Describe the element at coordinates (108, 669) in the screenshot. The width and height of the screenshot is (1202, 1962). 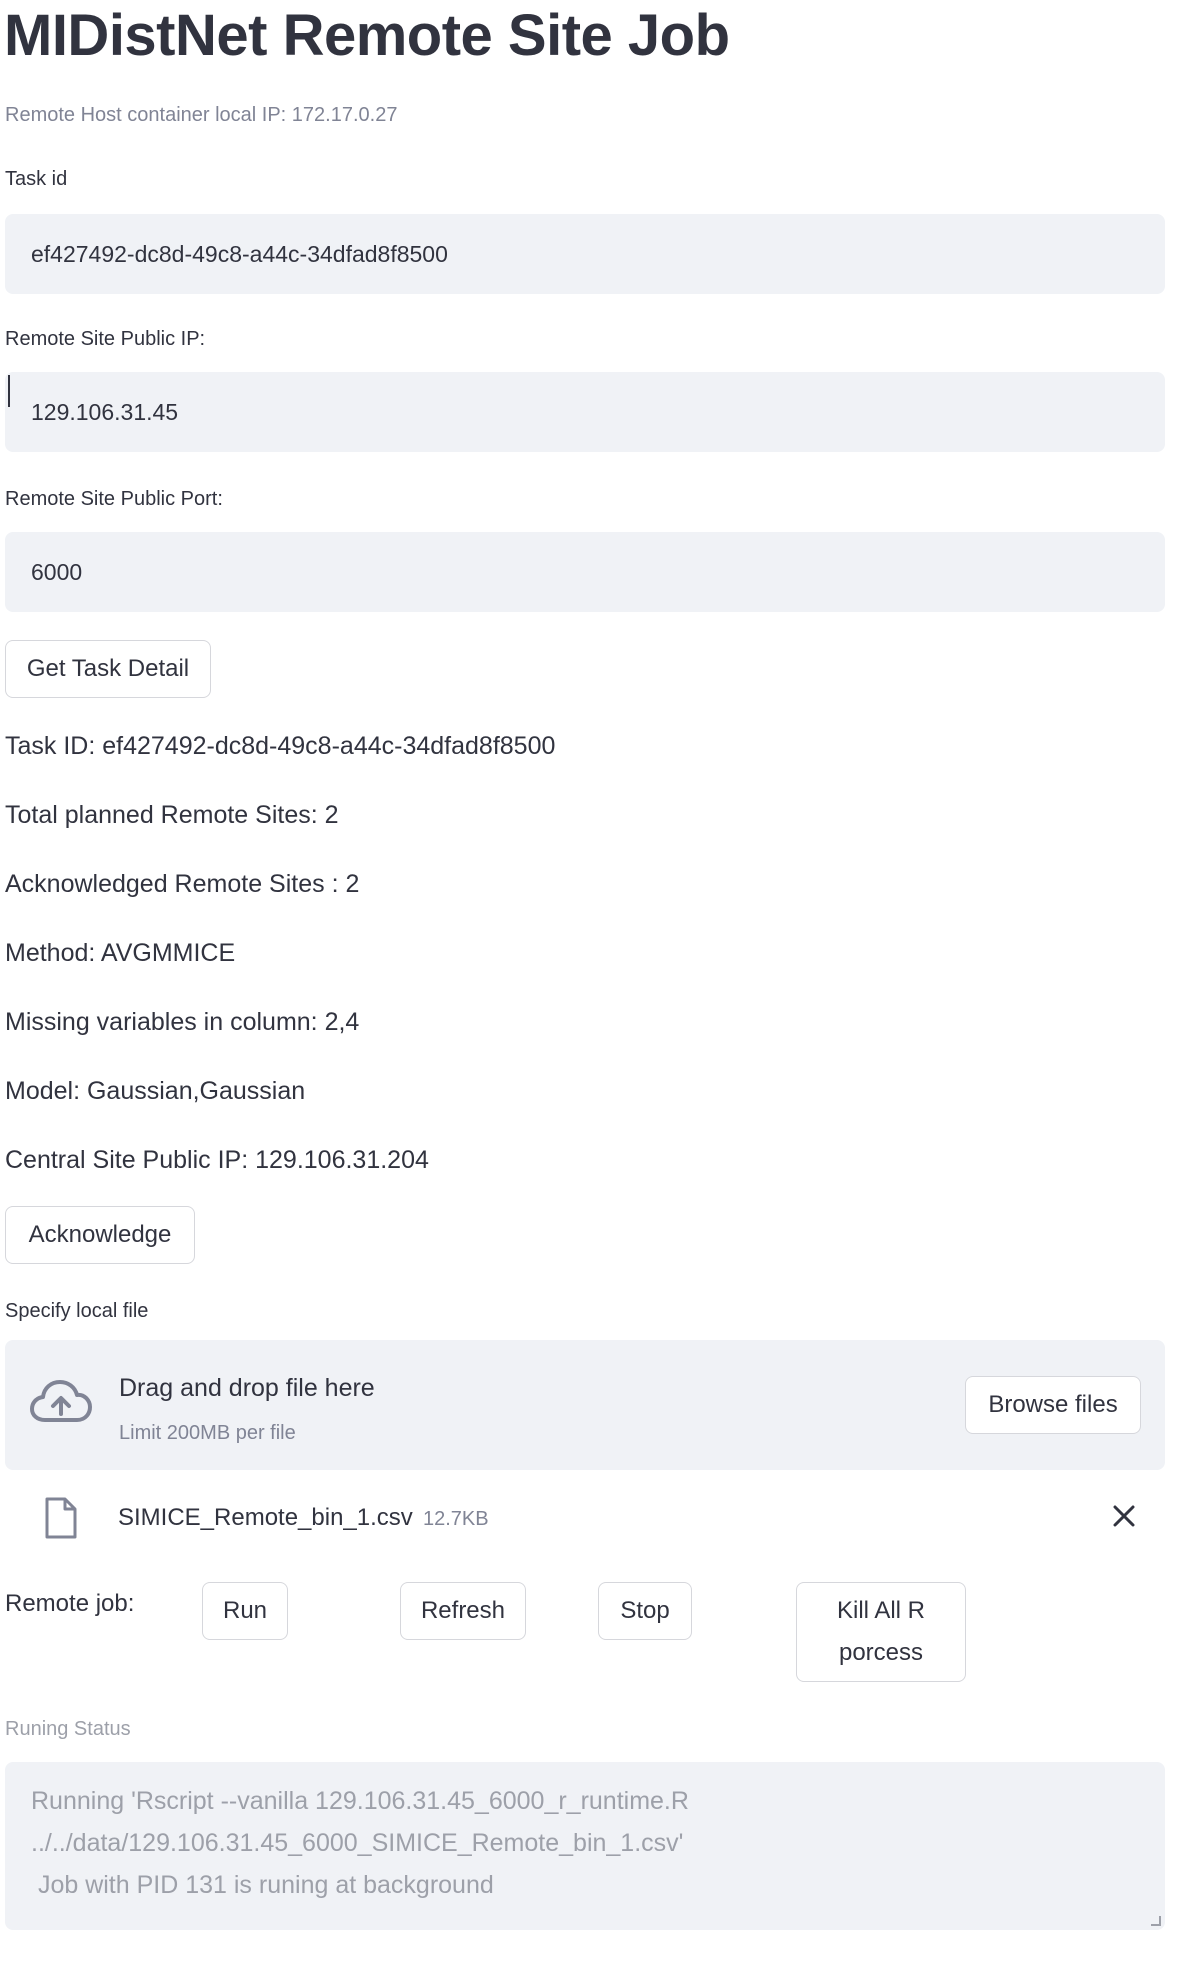
I see `get-task-detail-button: Get Task Detail` at that location.